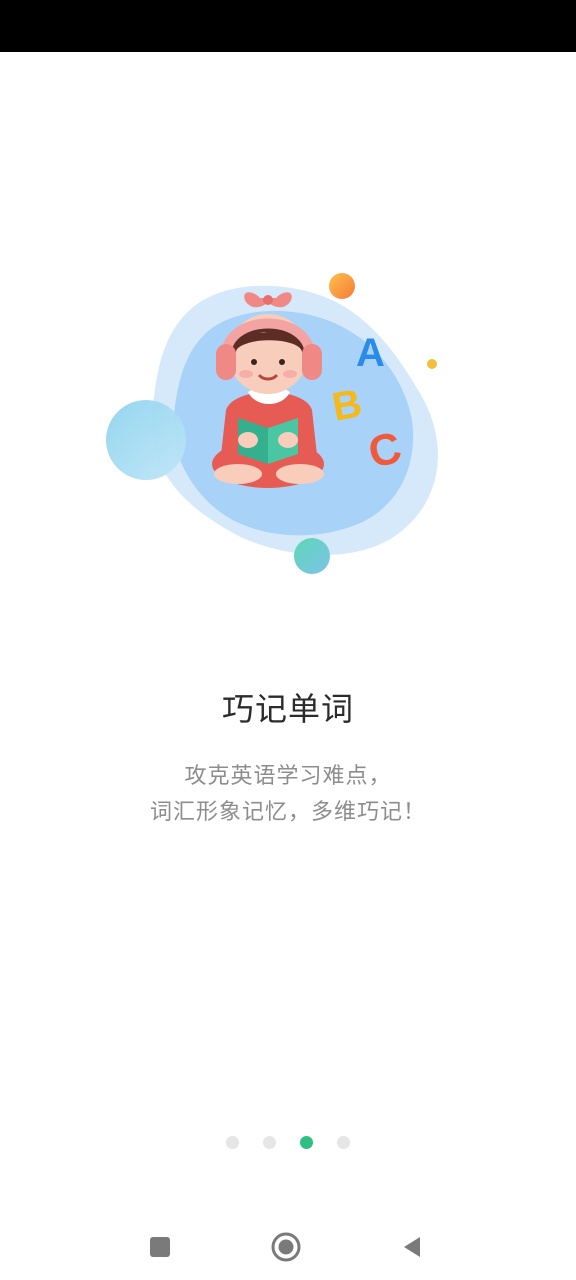  I want to click on page-dot-3-active, so click(306, 1142).